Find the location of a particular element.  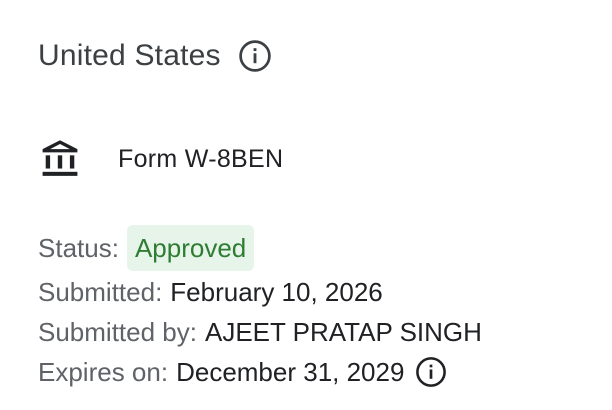

submitted-row: Submitted: February 10, 2026 is located at coordinates (260, 292).